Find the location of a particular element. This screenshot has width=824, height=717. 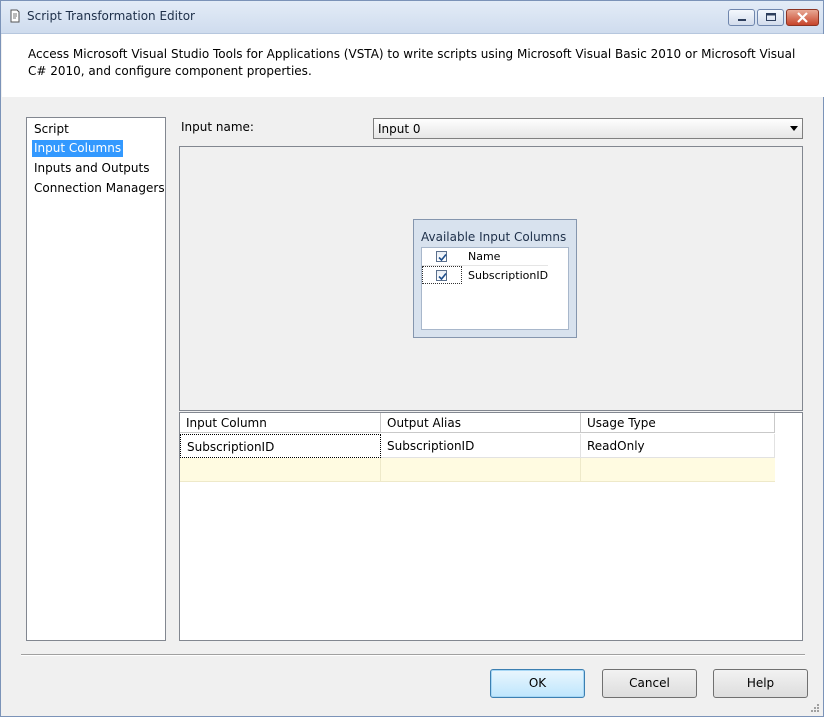

script-document-icon is located at coordinates (15, 16).